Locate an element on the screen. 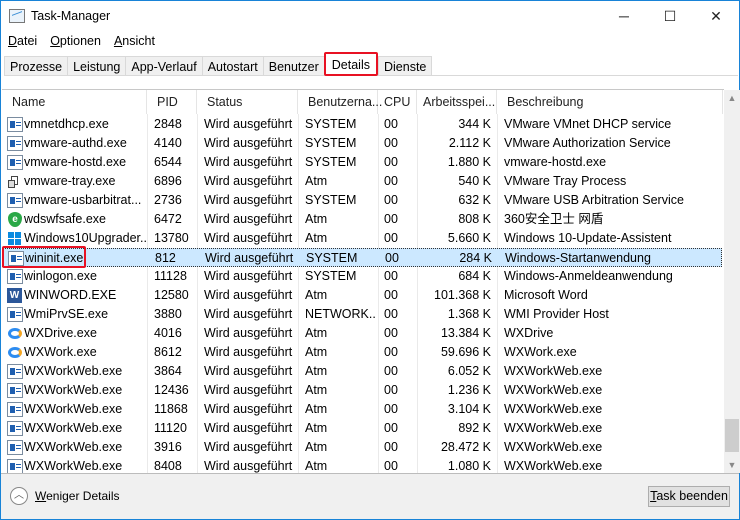 Image resolution: width=740 pixels, height=520 pixels. tray-process-icon is located at coordinates (15, 181).